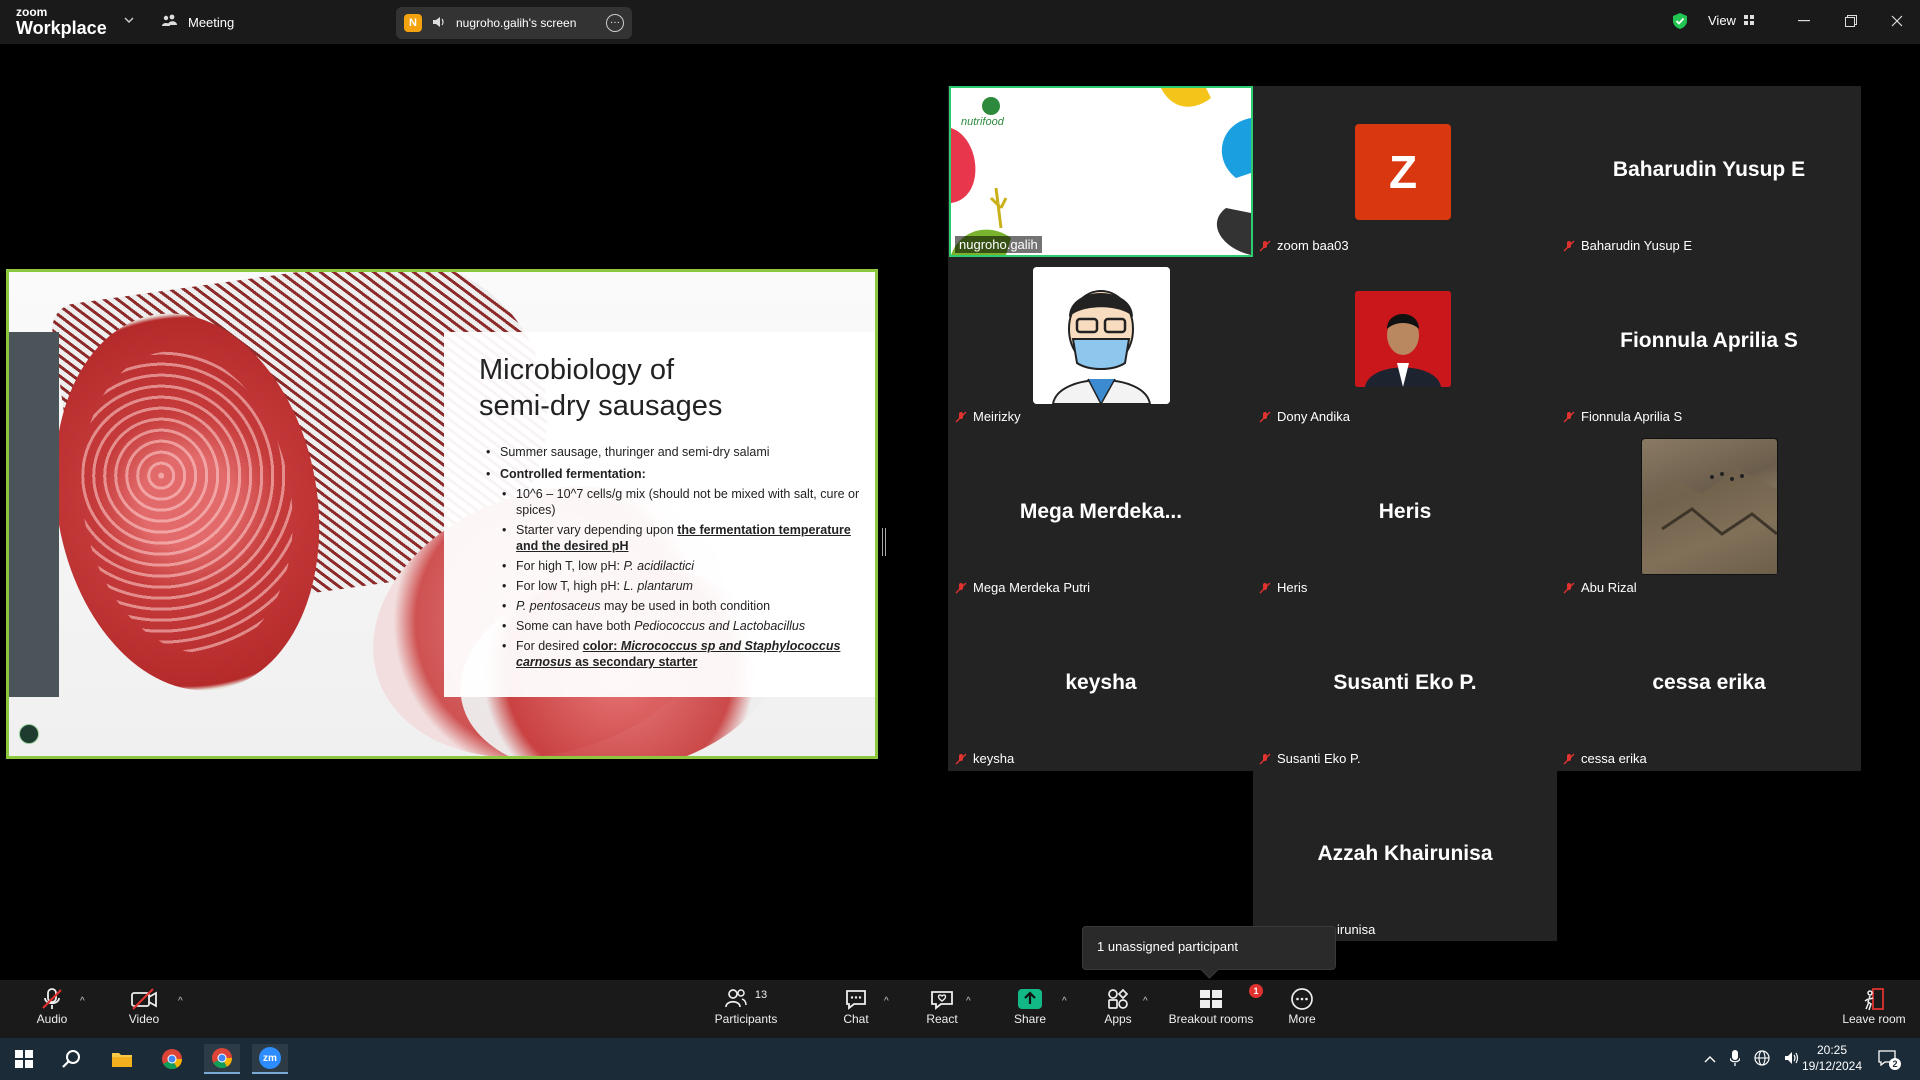  I want to click on breakout-rooms-icon: 1, so click(1231, 998).